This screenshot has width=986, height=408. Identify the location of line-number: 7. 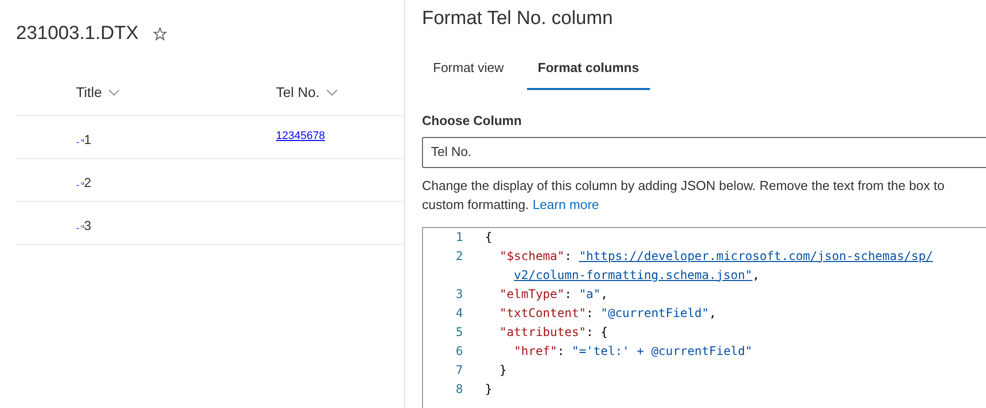
(459, 370).